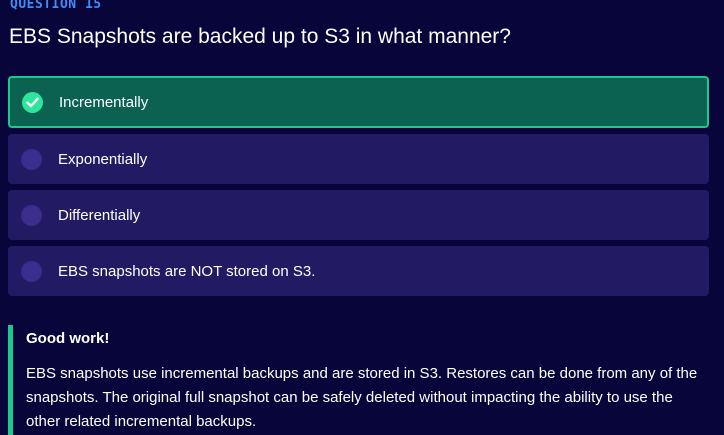  What do you see at coordinates (68, 338) in the screenshot?
I see `feedback-title: Good work!` at bounding box center [68, 338].